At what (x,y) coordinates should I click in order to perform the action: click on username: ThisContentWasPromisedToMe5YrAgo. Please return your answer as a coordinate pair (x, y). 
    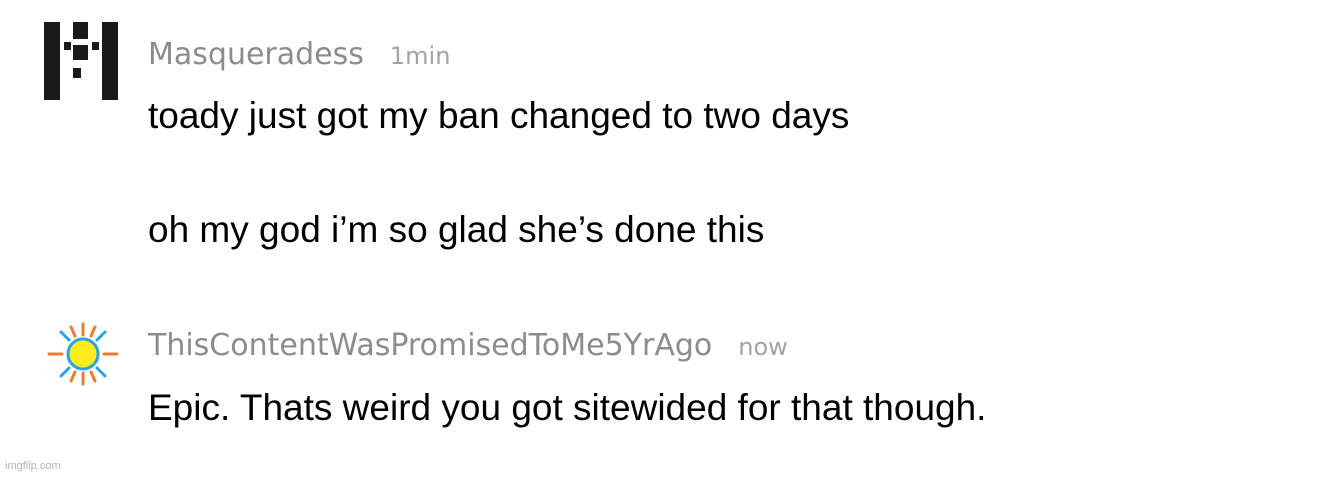
    Looking at the image, I should click on (430, 345).